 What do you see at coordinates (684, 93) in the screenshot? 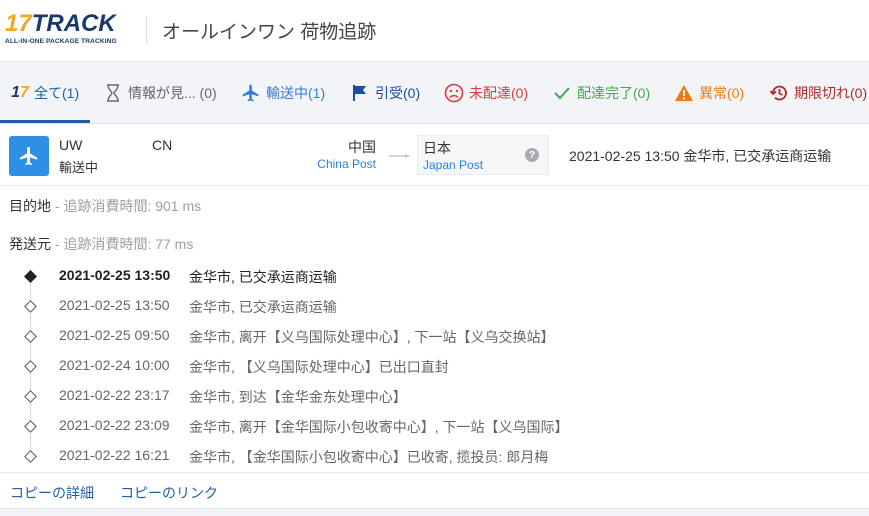
I see `warning-icon` at bounding box center [684, 93].